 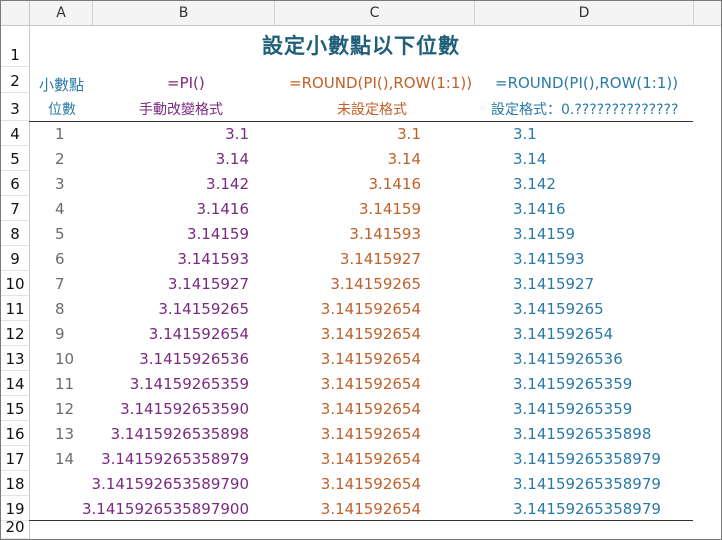 What do you see at coordinates (194, 359) in the screenshot?
I see `cell-b-manual-format: 3.1415926536` at bounding box center [194, 359].